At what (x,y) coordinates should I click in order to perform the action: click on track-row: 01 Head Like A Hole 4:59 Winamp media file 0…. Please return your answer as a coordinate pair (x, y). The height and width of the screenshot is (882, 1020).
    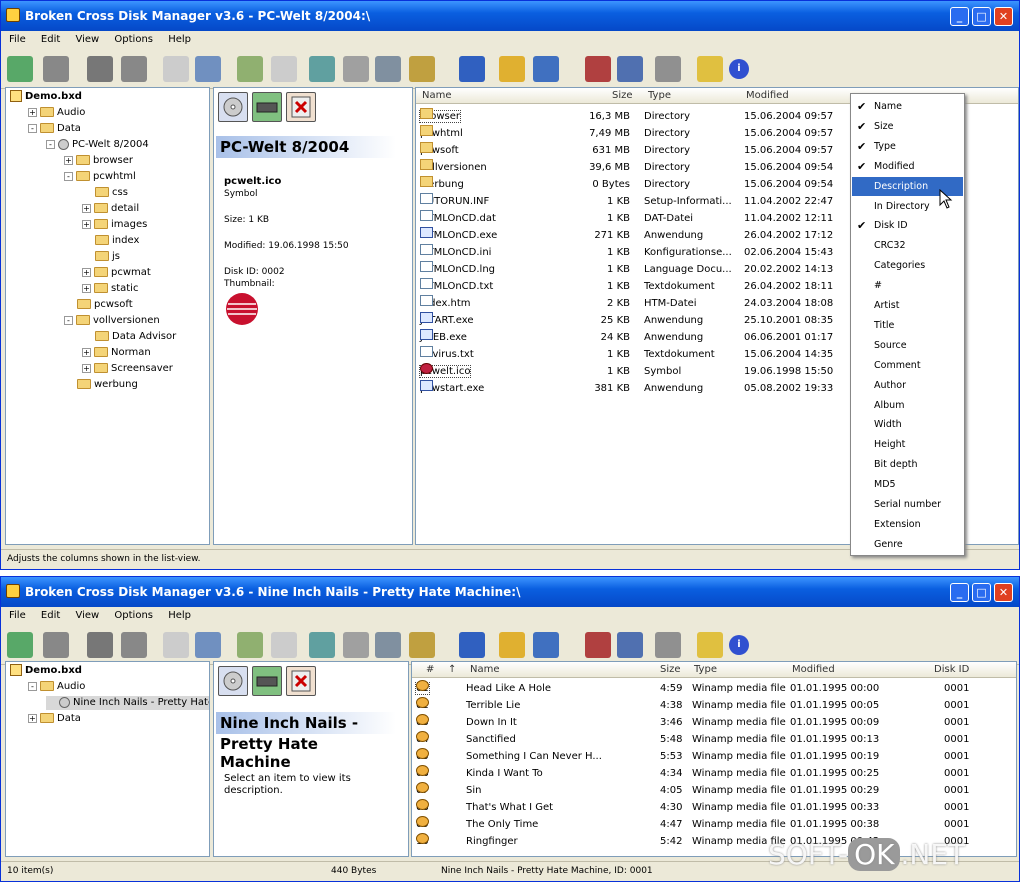
    Looking at the image, I should click on (712, 688).